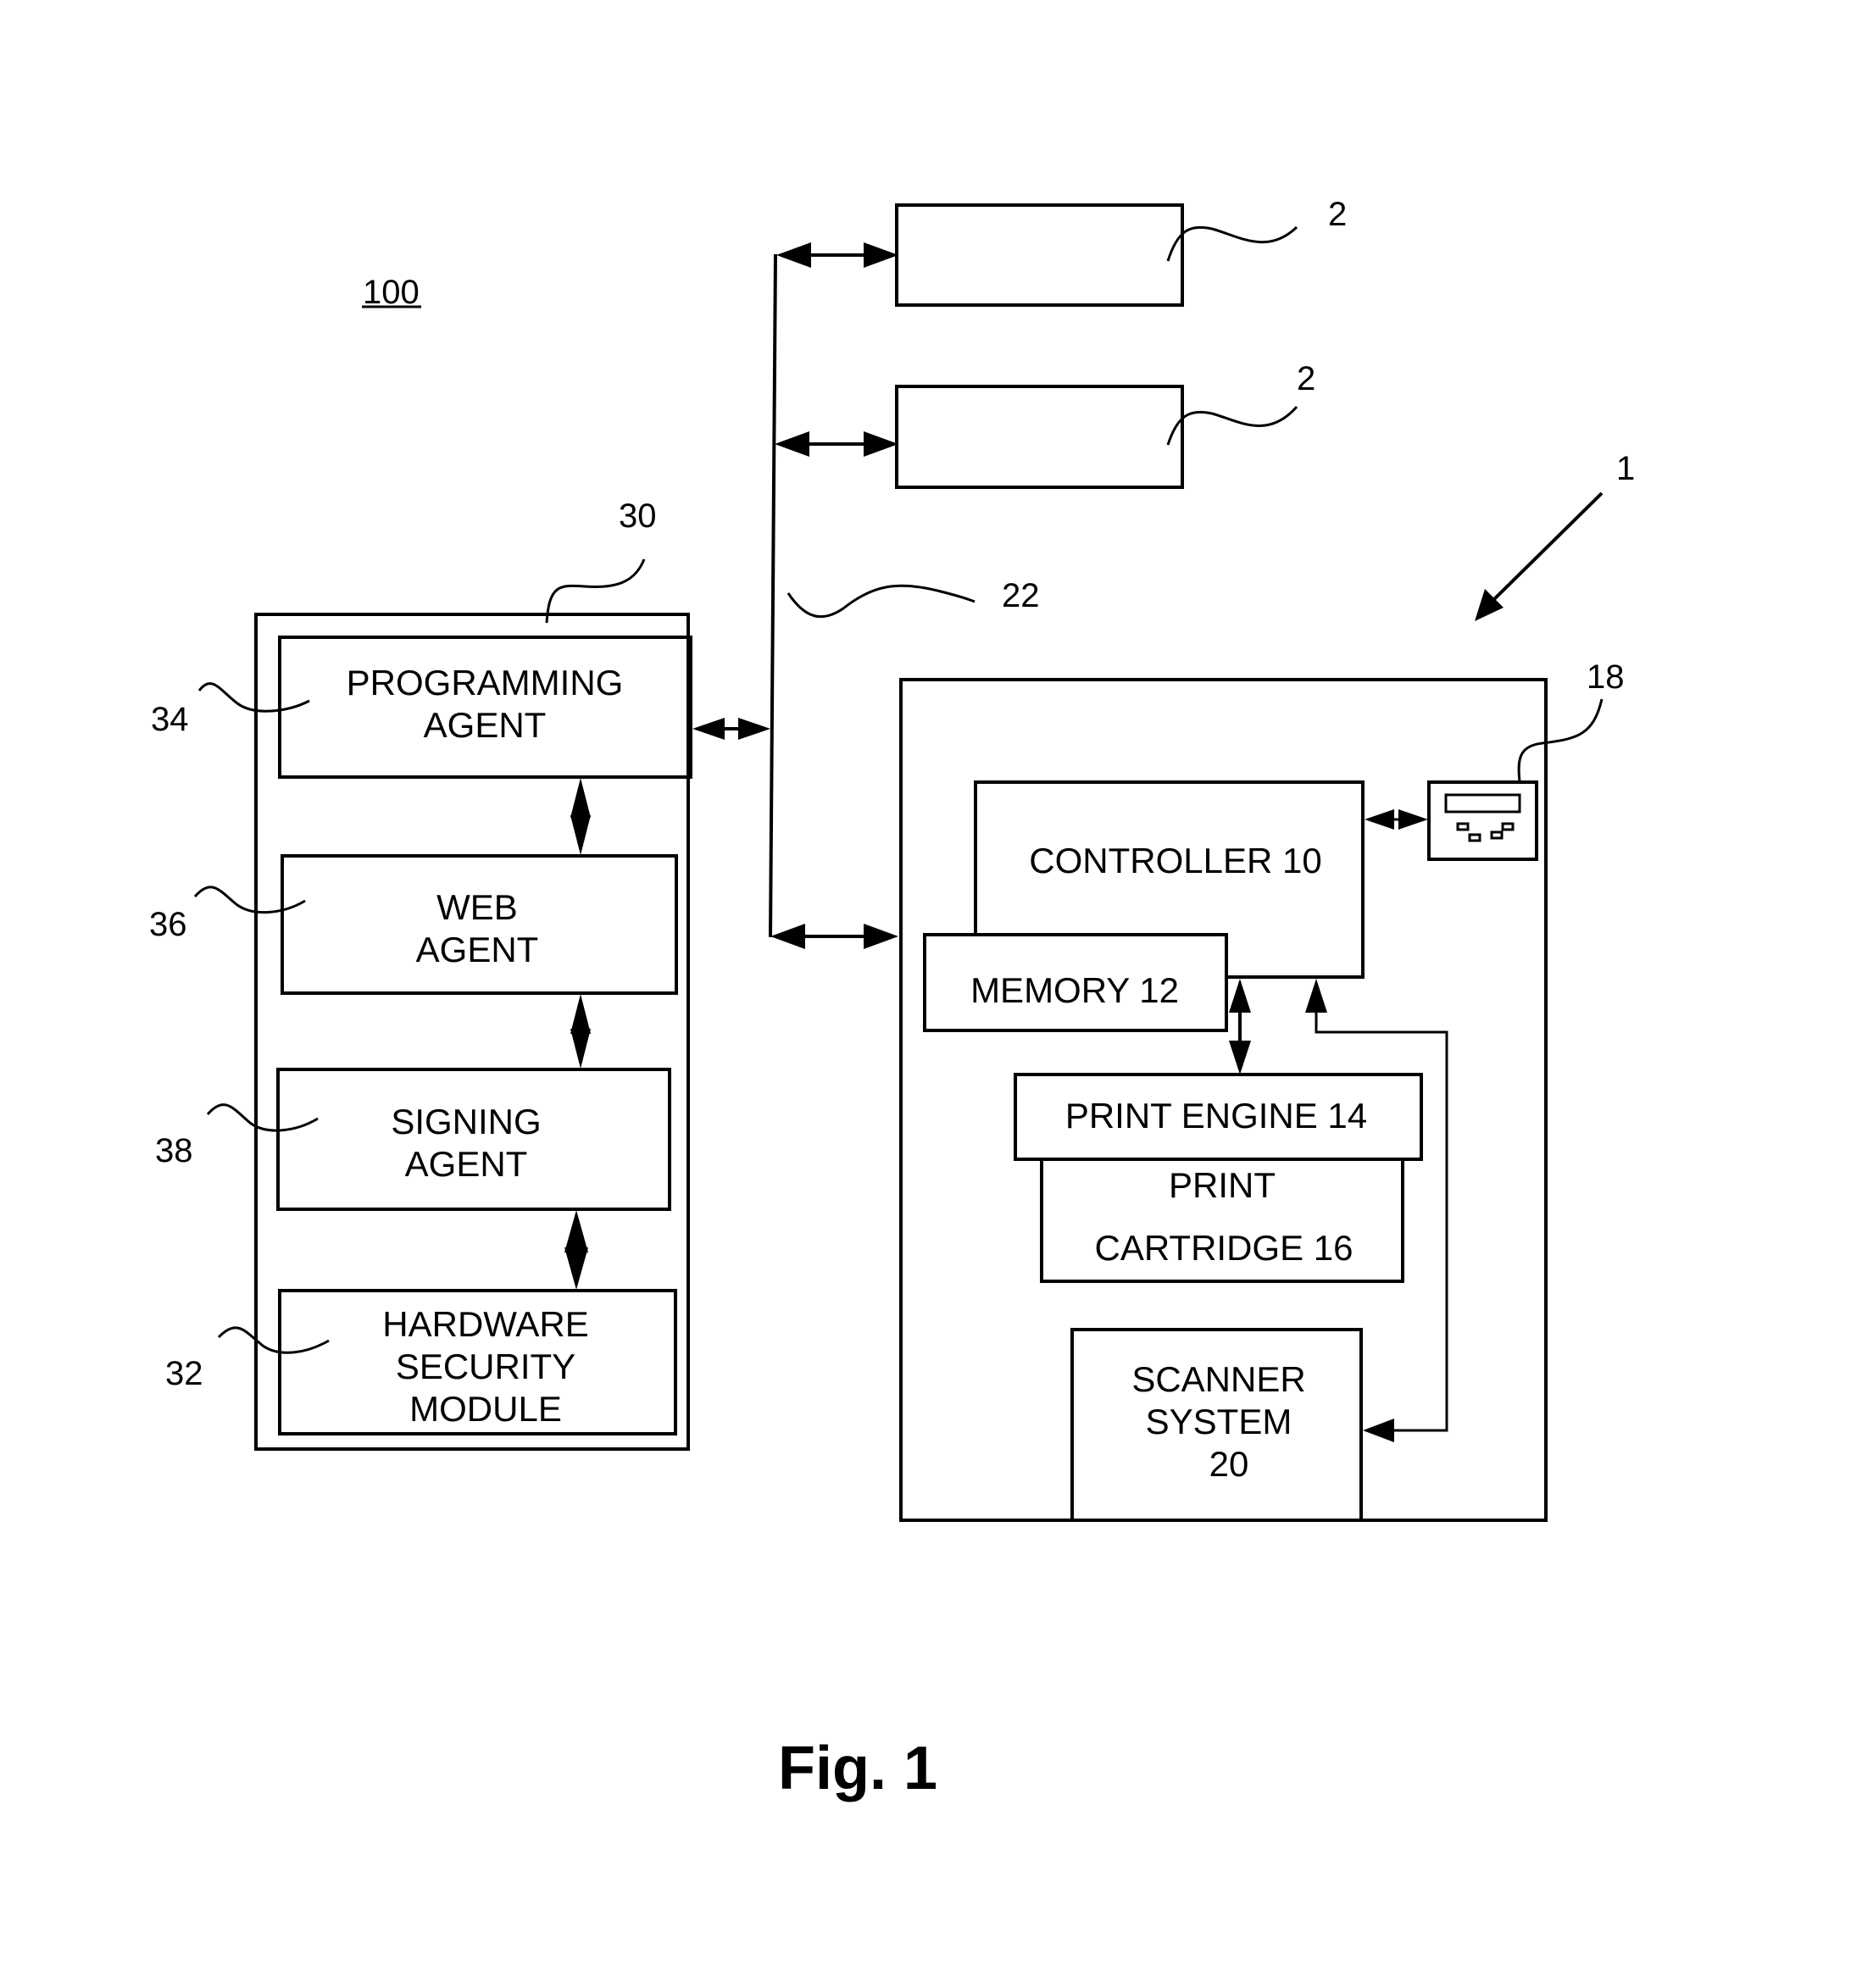 The image size is (1851, 1988). What do you see at coordinates (466, 1121) in the screenshot?
I see `signing-agent-label-1: SIGNING` at bounding box center [466, 1121].